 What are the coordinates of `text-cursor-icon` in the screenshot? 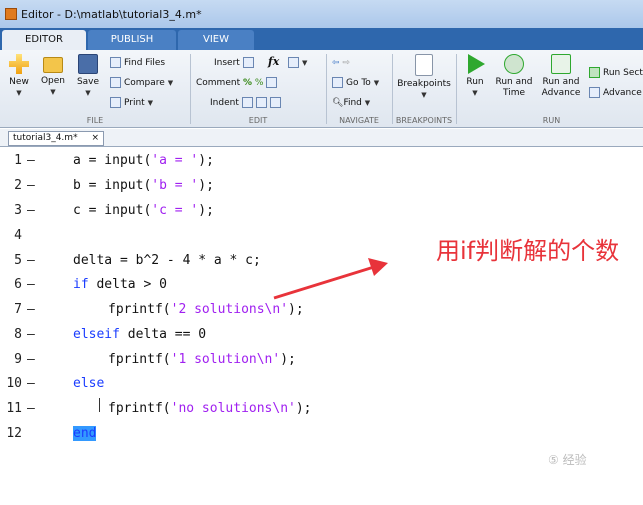 It's located at (100, 405).